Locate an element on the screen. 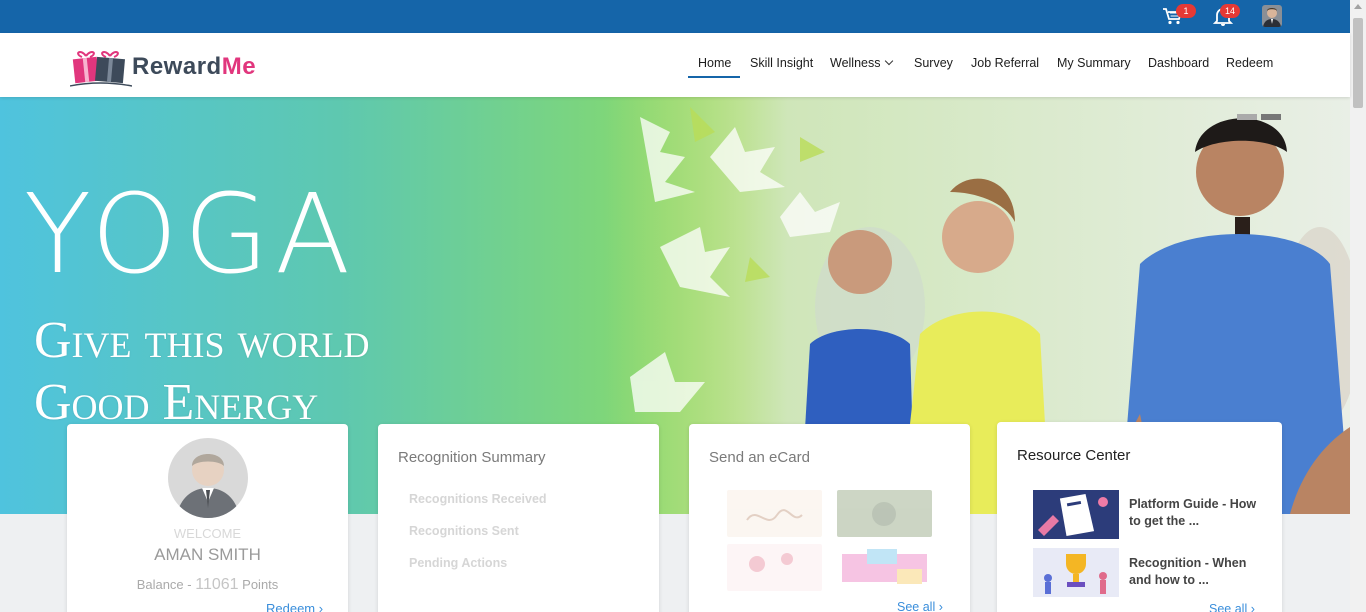 This screenshot has width=1366, height=612. hero-subtitle-line2: Good Energy is located at coordinates (176, 402).